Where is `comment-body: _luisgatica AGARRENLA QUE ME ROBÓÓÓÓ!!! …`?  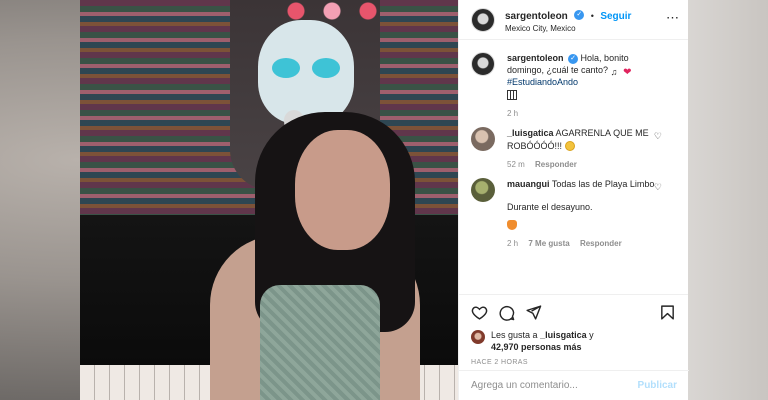
comment-body: _luisgatica AGARRENLA QUE ME ROBÓÓÓÓ!!! … is located at coordinates (587, 148).